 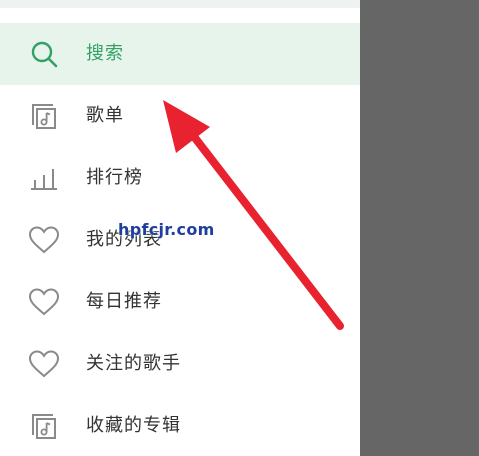 What do you see at coordinates (180, 54) in the screenshot?
I see `drawer-item-search: 搜索` at bounding box center [180, 54].